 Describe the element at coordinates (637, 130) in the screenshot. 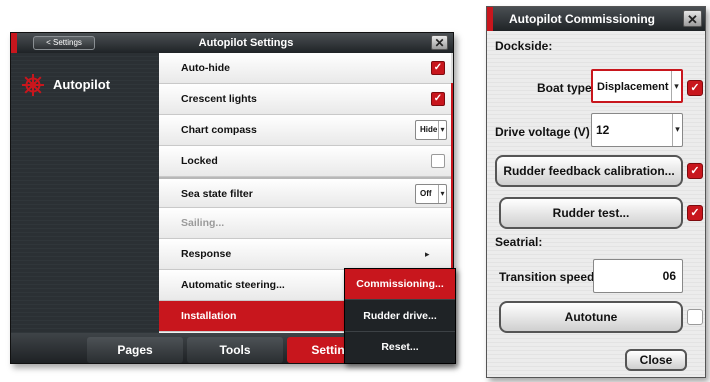

I see `drive-voltage-dropdown: 12 ▾` at that location.